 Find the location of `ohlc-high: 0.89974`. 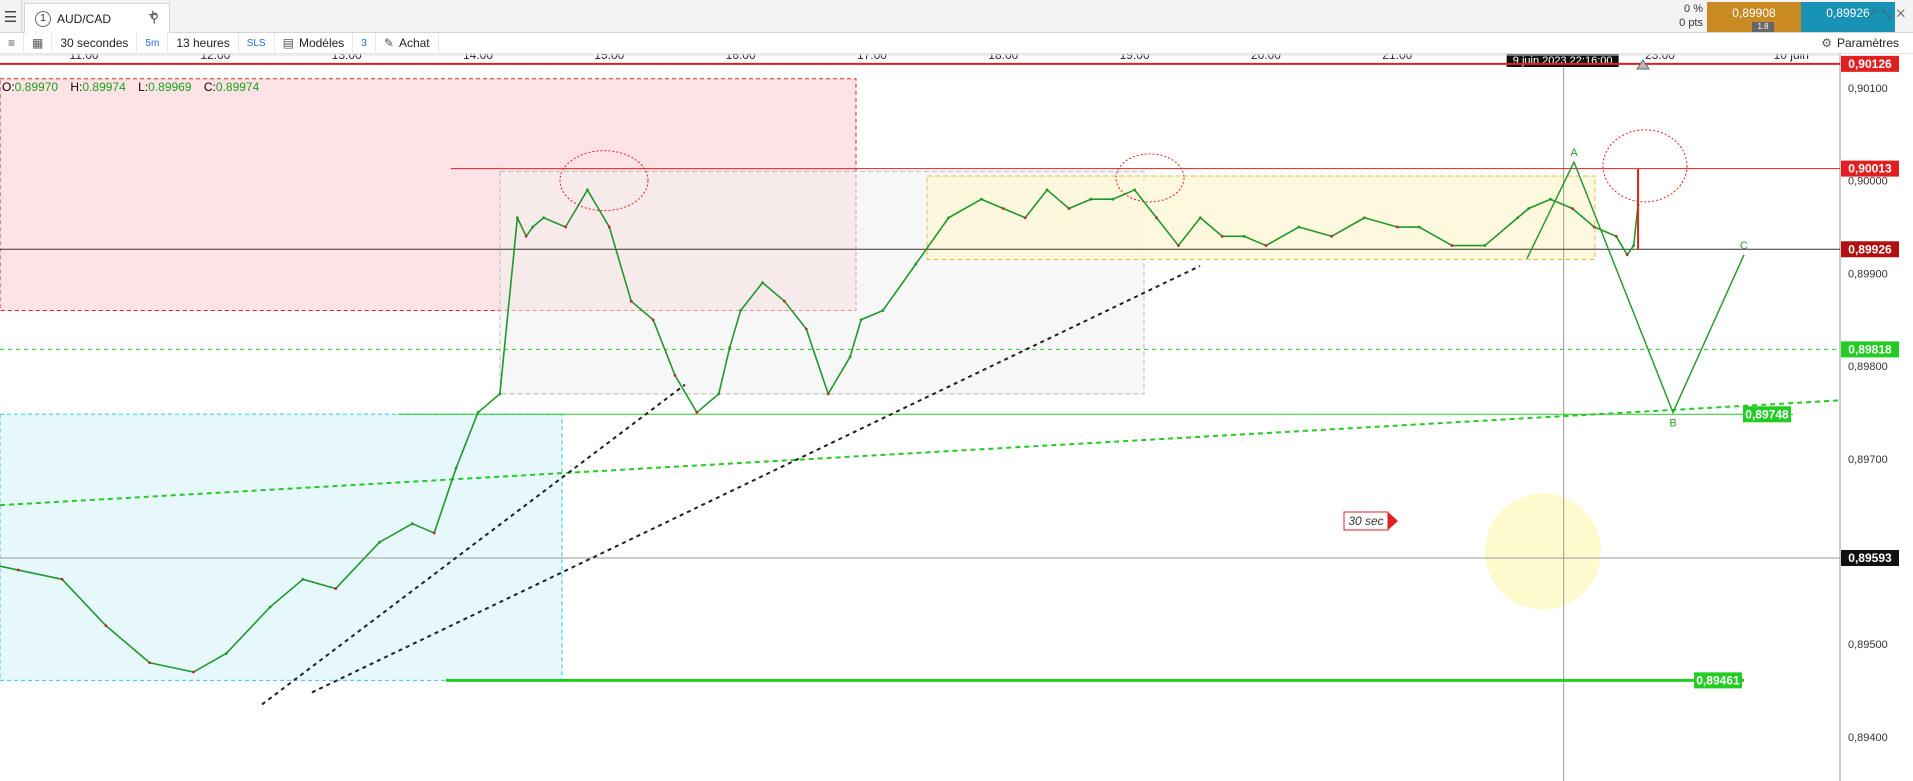

ohlc-high: 0.89974 is located at coordinates (104, 87).